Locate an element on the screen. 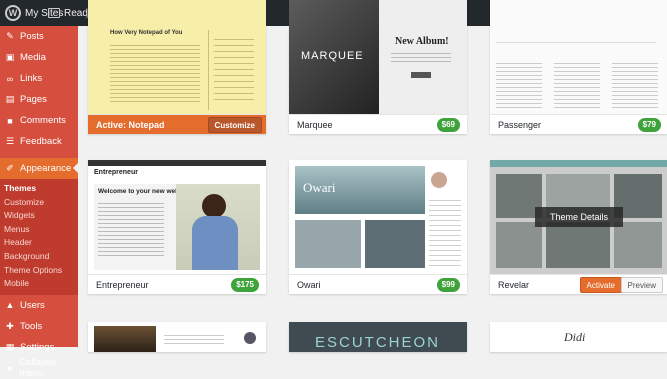 This screenshot has width=667, height=379. paintbrush-icon: ✐ is located at coordinates (10, 168).